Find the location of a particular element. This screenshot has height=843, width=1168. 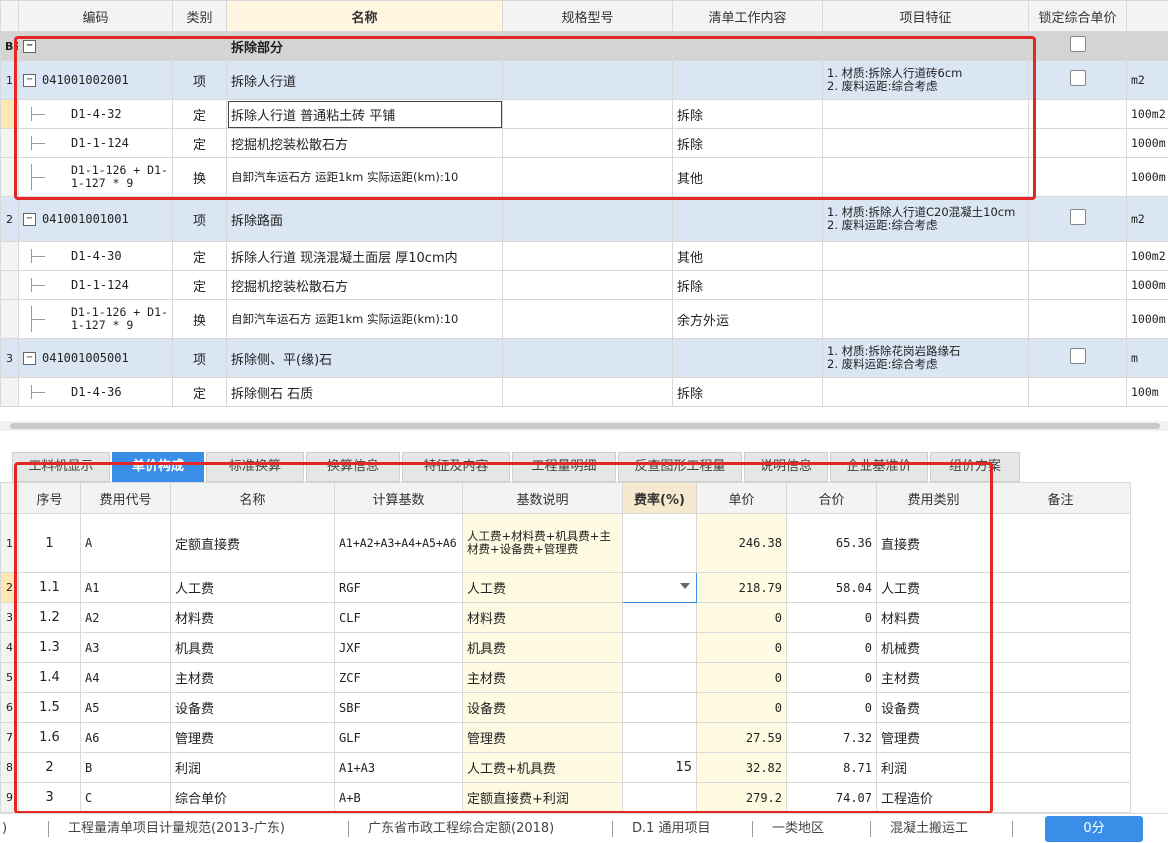

total-price-cell: 65.36 is located at coordinates (832, 543).